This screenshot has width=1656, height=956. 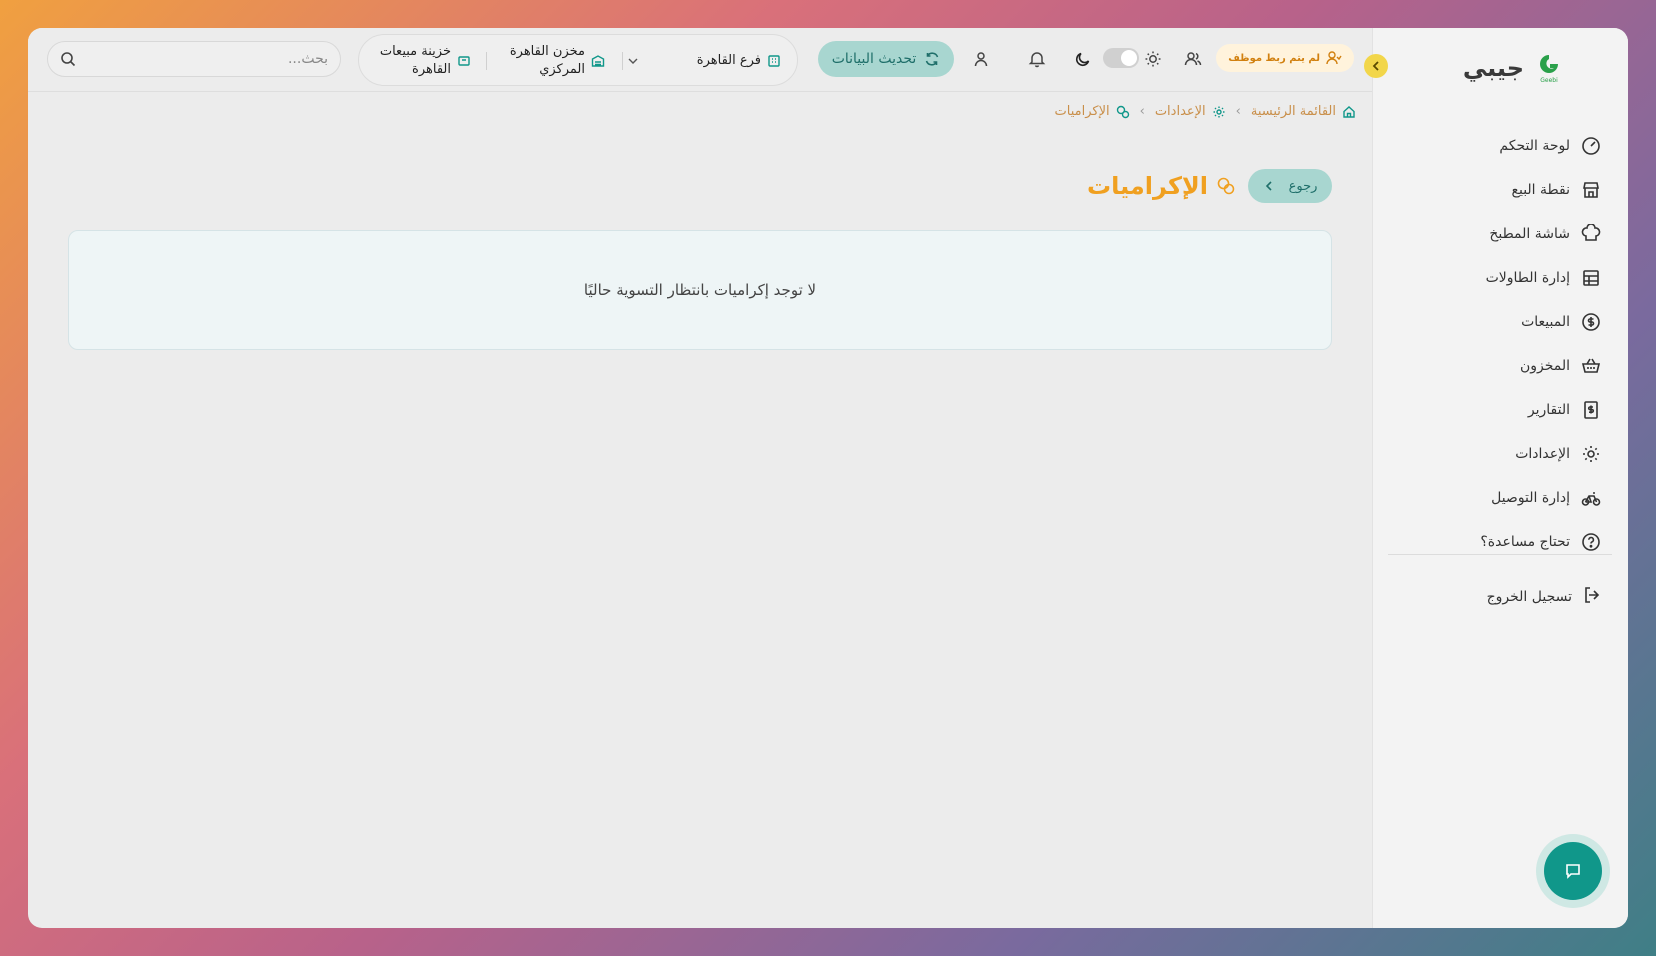 What do you see at coordinates (1497, 454) in the screenshot?
I see `sidebar-item-settings: الإعدادات` at bounding box center [1497, 454].